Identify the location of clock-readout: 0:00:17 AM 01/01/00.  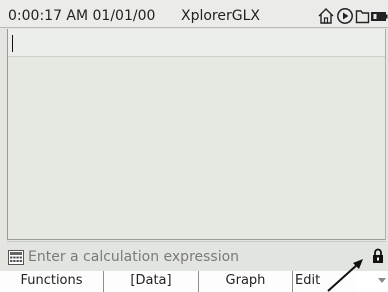
(82, 16).